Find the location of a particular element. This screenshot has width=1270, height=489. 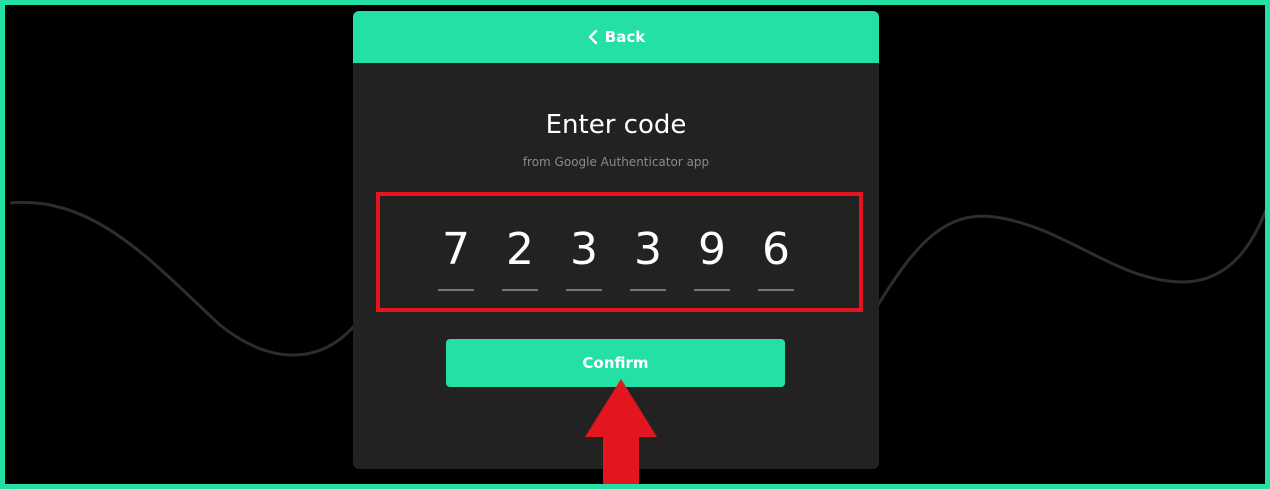

page-title: Enter code is located at coordinates (616, 125).